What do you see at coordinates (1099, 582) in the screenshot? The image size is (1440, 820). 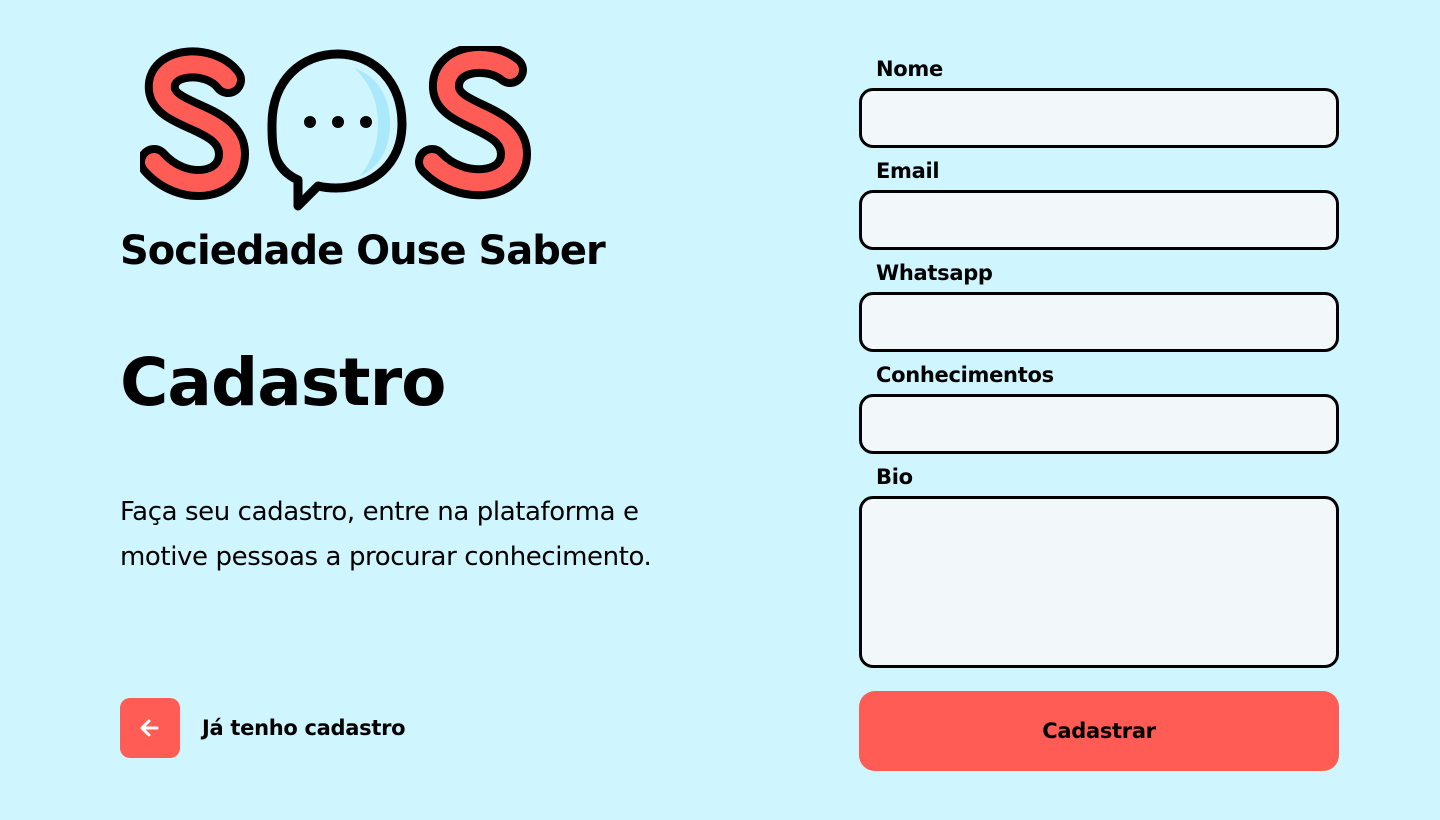 I see `bio-textarea` at bounding box center [1099, 582].